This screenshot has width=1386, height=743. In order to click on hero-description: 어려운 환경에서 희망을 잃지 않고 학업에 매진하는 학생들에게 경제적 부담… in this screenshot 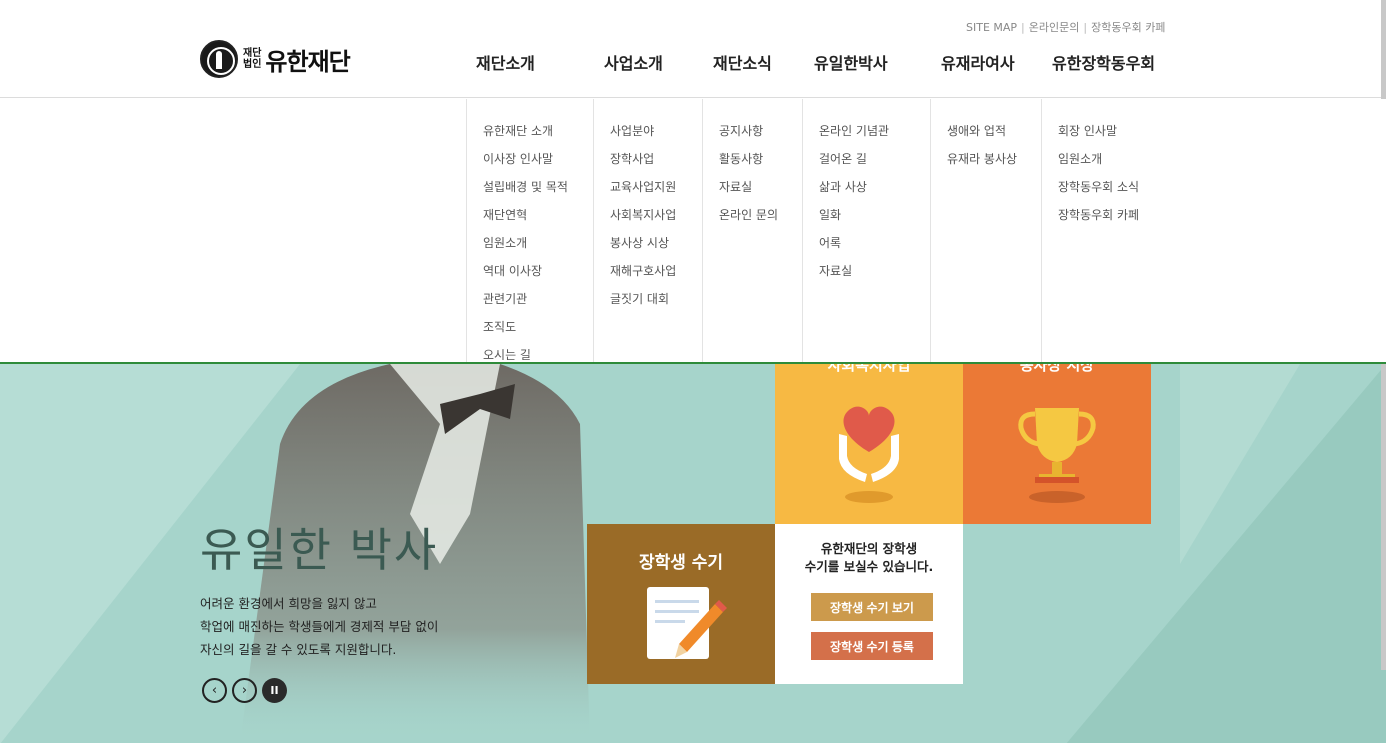, I will do `click(319, 626)`.